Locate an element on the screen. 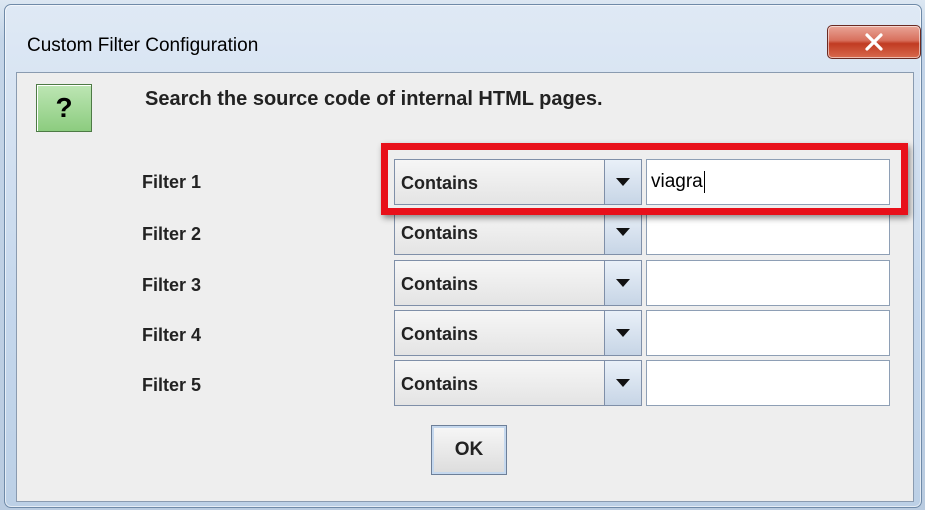 Image resolution: width=925 pixels, height=510 pixels. filter-2-mode-select: Contains is located at coordinates (518, 232).